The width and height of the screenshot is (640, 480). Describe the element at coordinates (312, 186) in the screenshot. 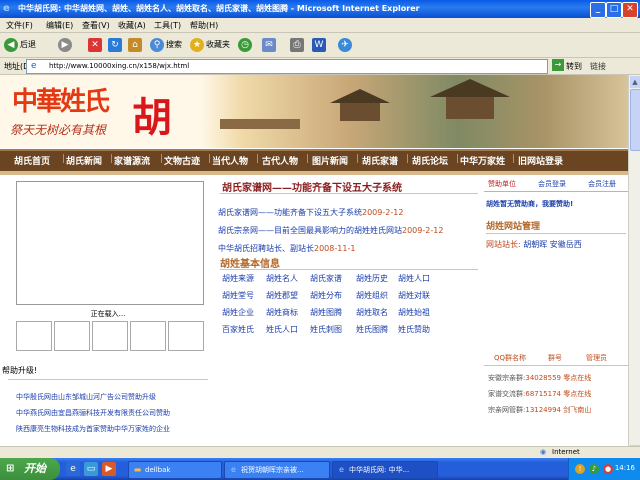

I see `headline: 胡氏家谱网——功能齐备下设五大子系统` at that location.